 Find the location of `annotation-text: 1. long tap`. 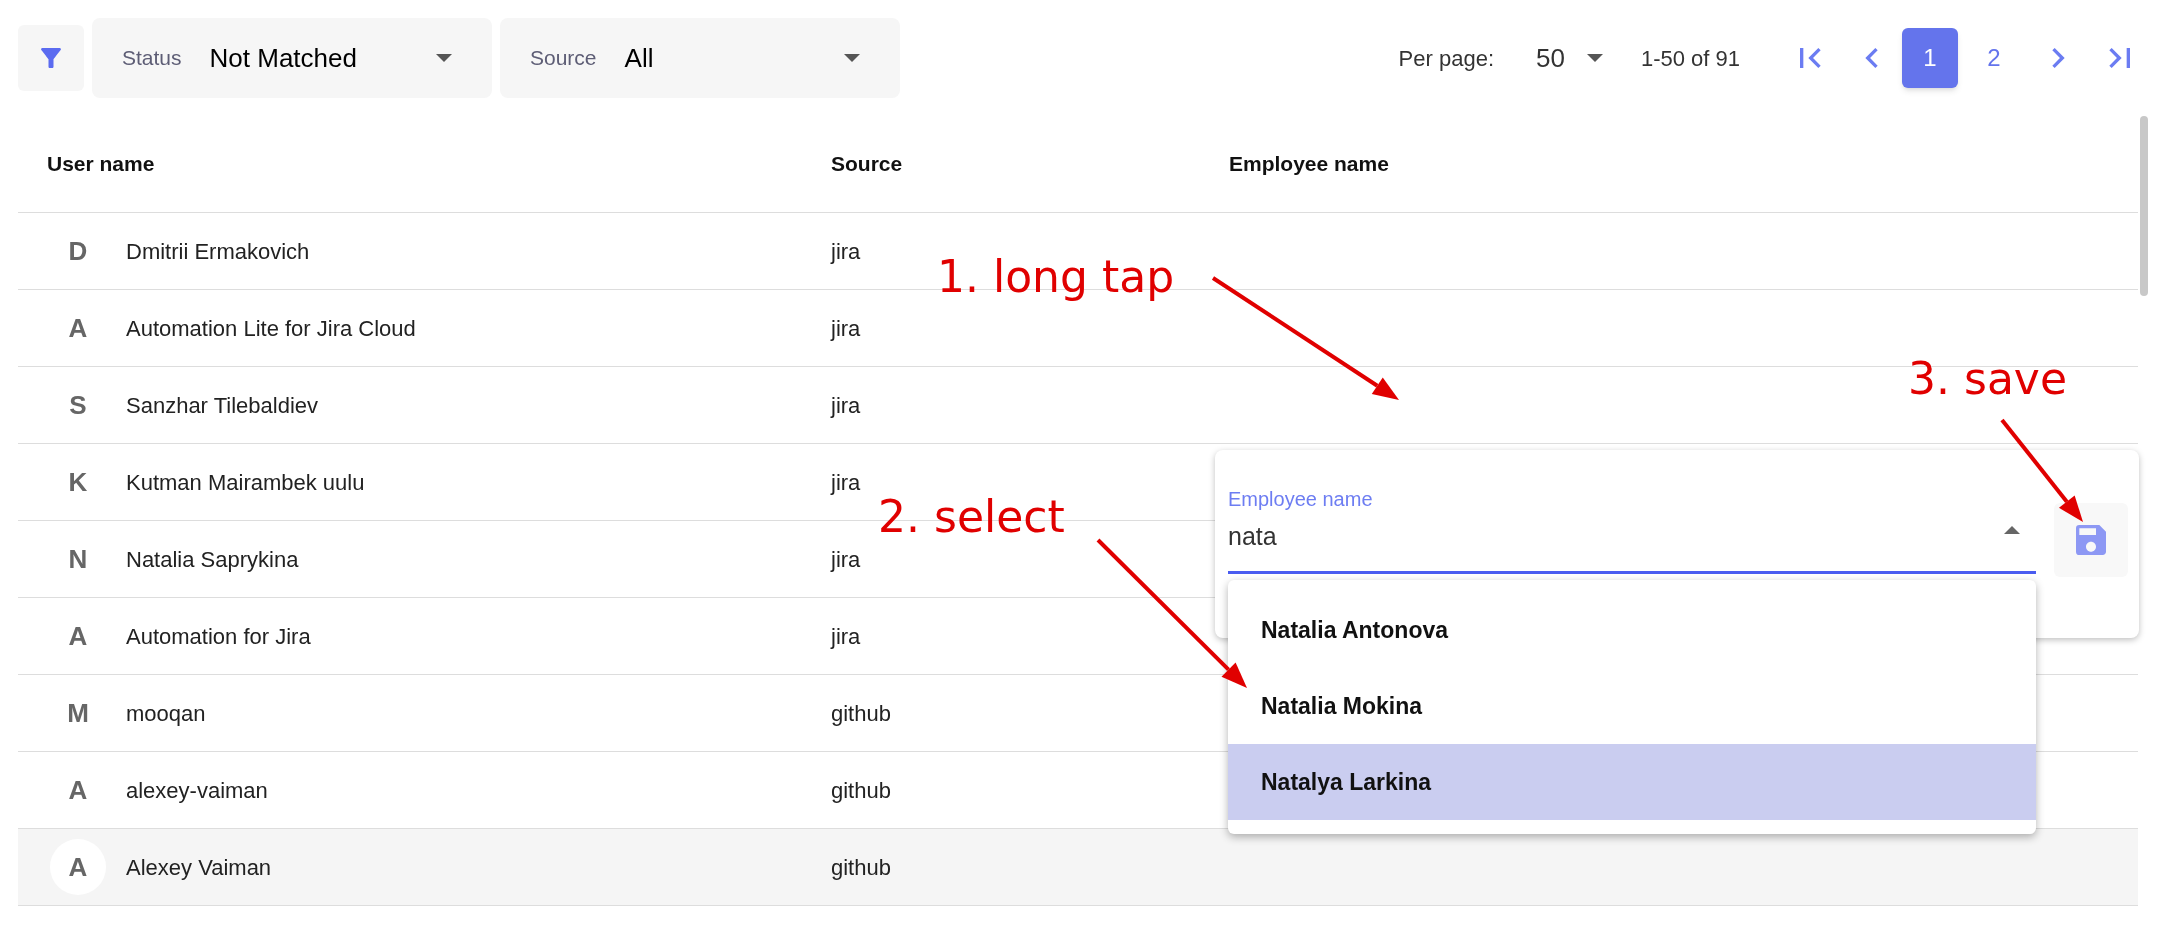

annotation-text: 1. long tap is located at coordinates (1056, 277).